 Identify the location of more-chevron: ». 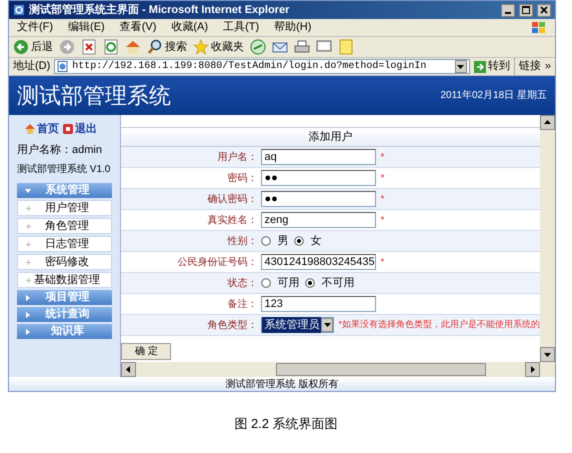
(547, 66).